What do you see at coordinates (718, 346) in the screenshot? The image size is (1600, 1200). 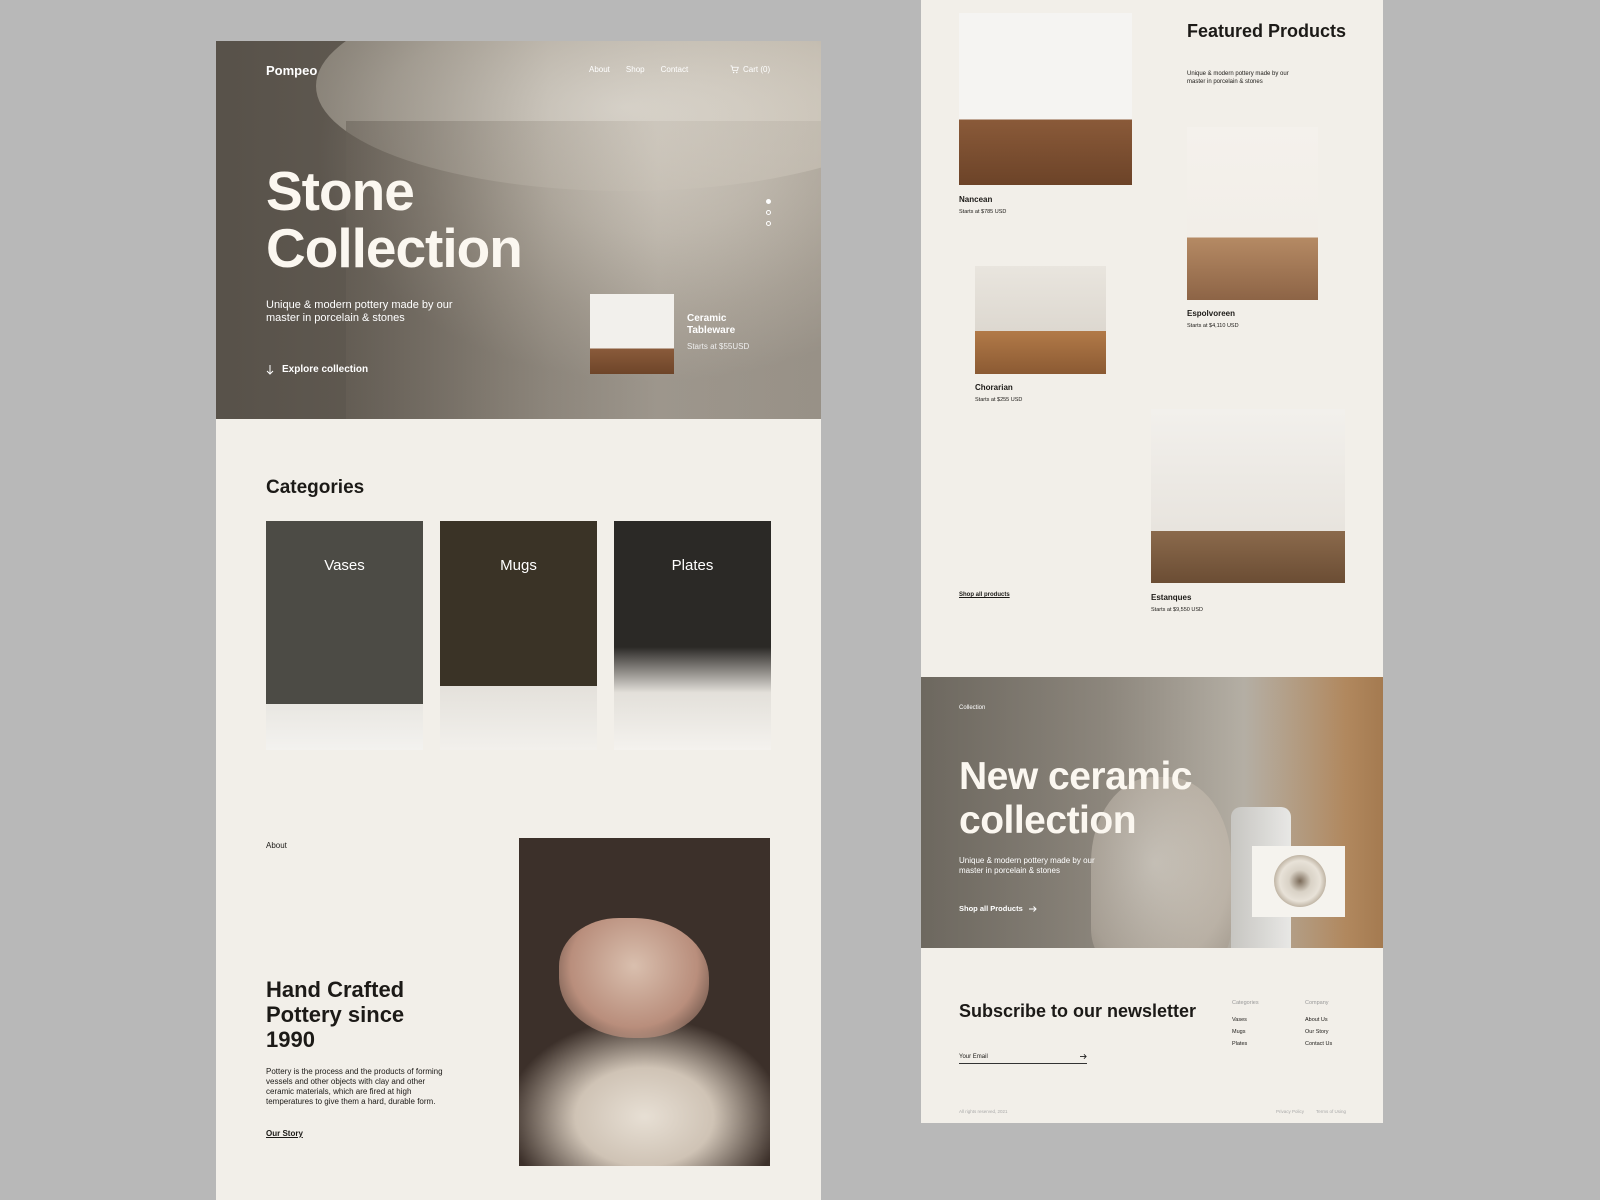 I see `featured-product-price: Starts at $55USD` at bounding box center [718, 346].